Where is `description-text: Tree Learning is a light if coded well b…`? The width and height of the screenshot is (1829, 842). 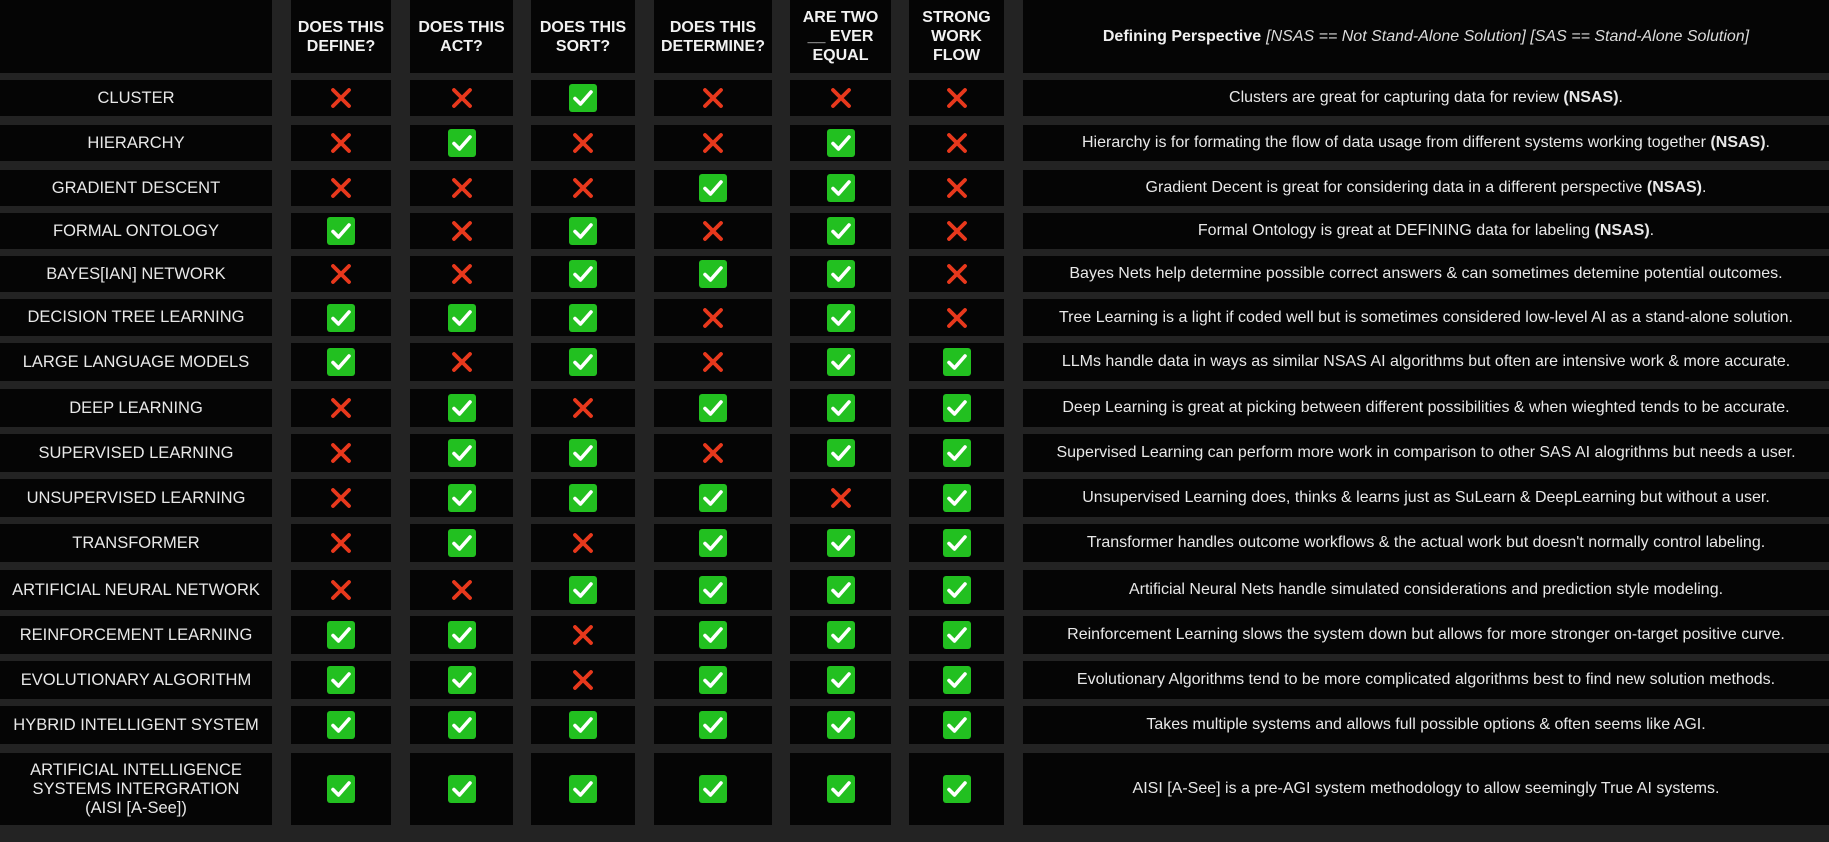 description-text: Tree Learning is a light if coded well b… is located at coordinates (1425, 317).